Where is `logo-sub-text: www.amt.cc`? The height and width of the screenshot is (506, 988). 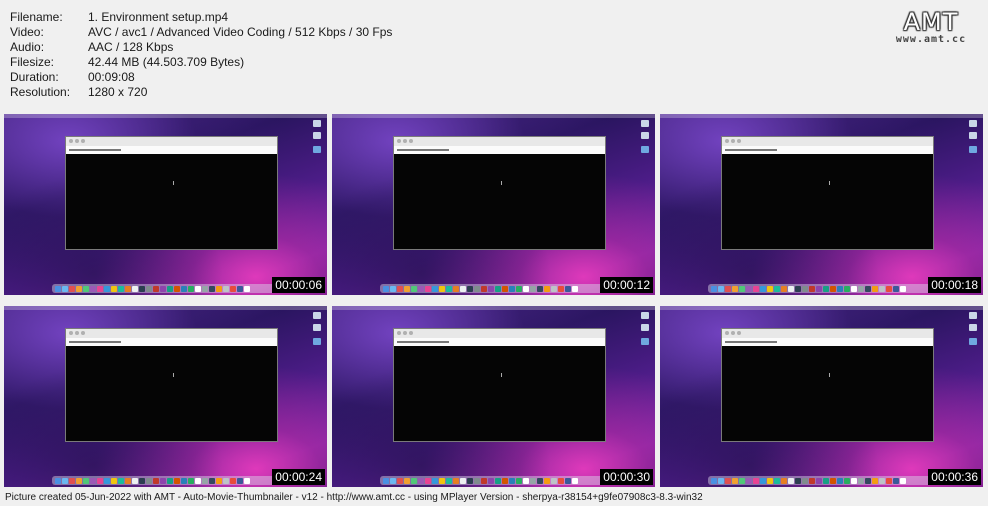 logo-sub-text: www.amt.cc is located at coordinates (931, 39).